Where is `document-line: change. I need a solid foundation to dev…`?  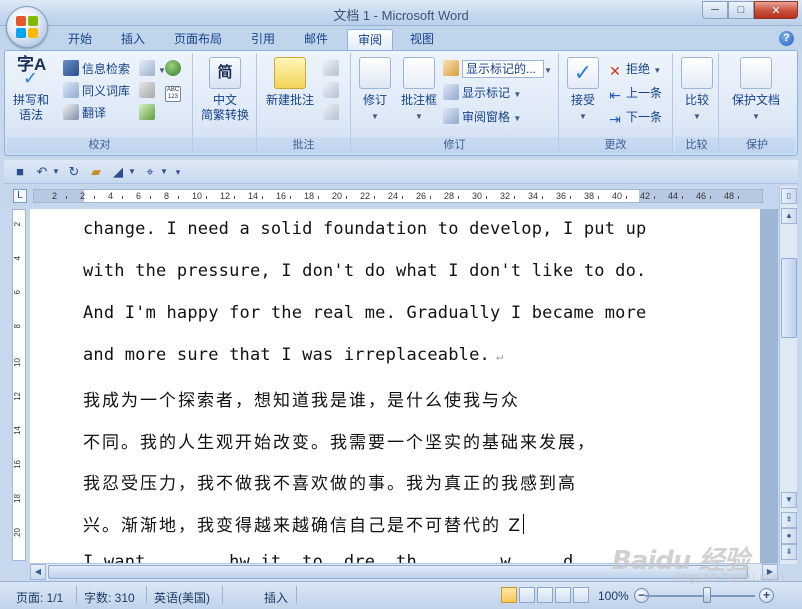 document-line: change. I need a solid foundation to dev… is located at coordinates (364, 229).